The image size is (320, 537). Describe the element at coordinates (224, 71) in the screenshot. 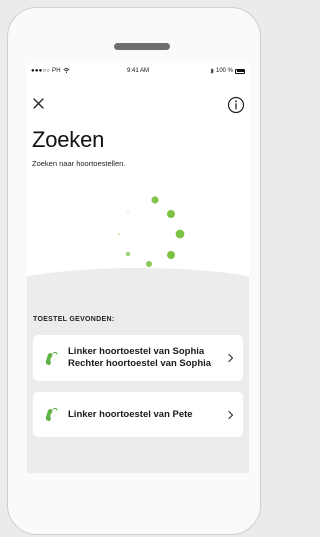

I see `battery-percent: 100 %` at that location.